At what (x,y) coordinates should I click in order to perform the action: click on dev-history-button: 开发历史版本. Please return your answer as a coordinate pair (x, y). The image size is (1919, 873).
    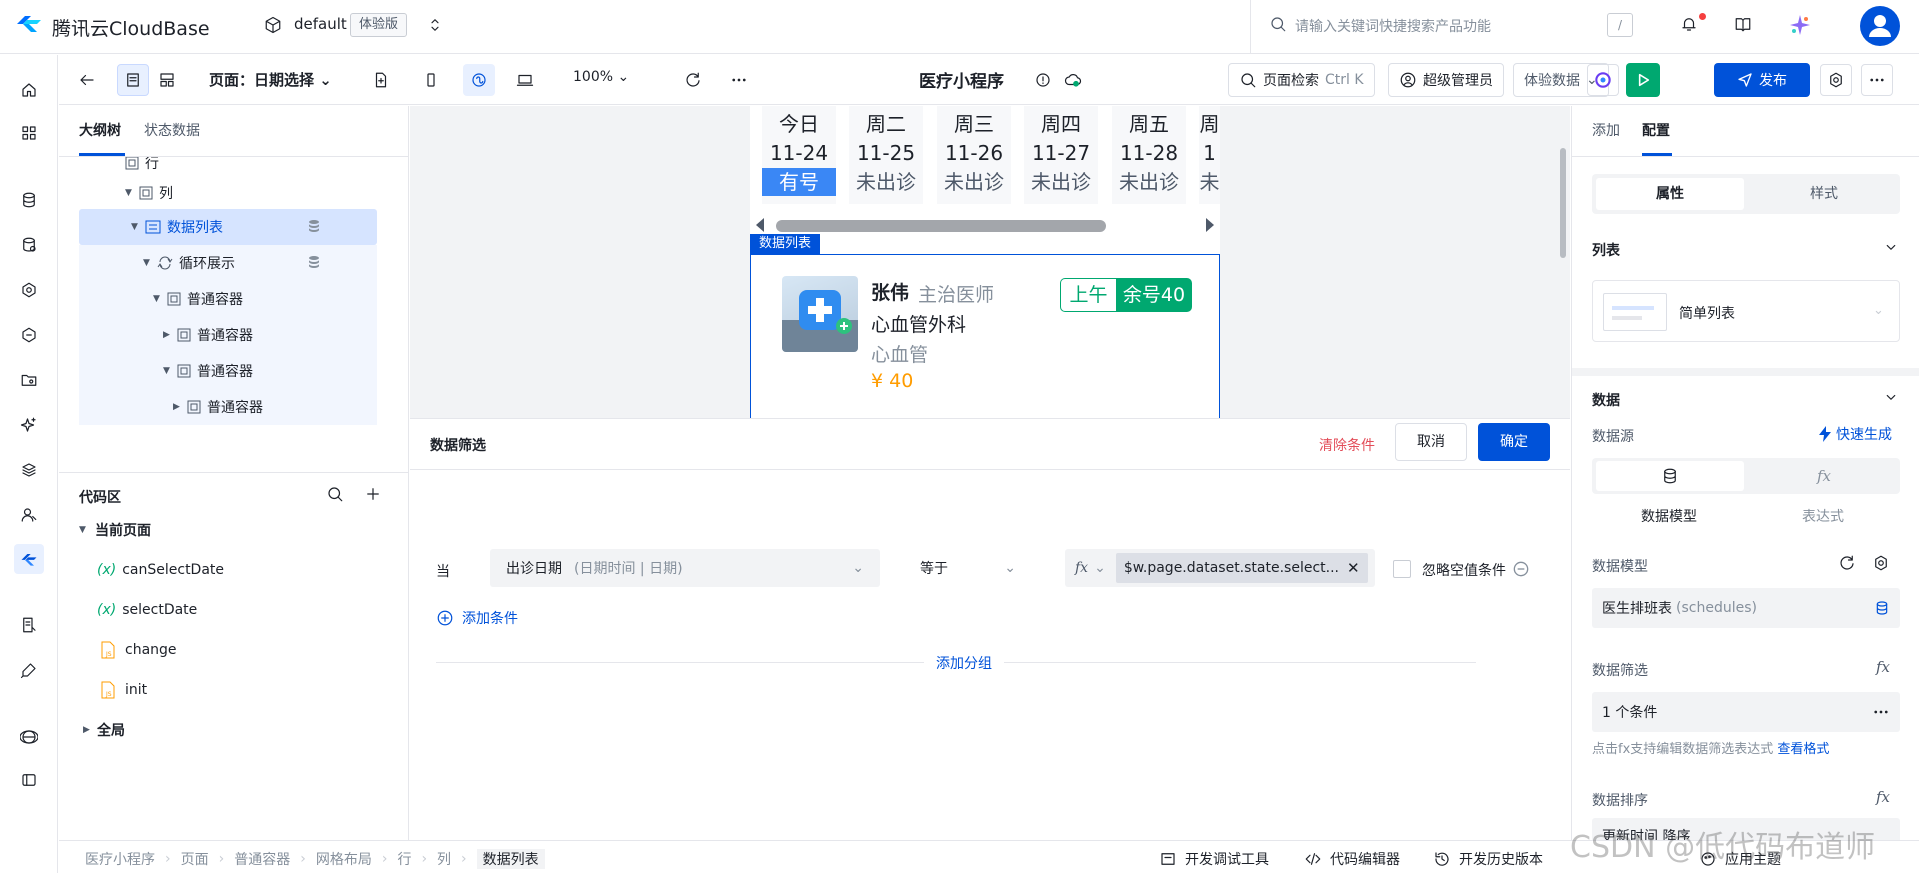
    Looking at the image, I should click on (1488, 859).